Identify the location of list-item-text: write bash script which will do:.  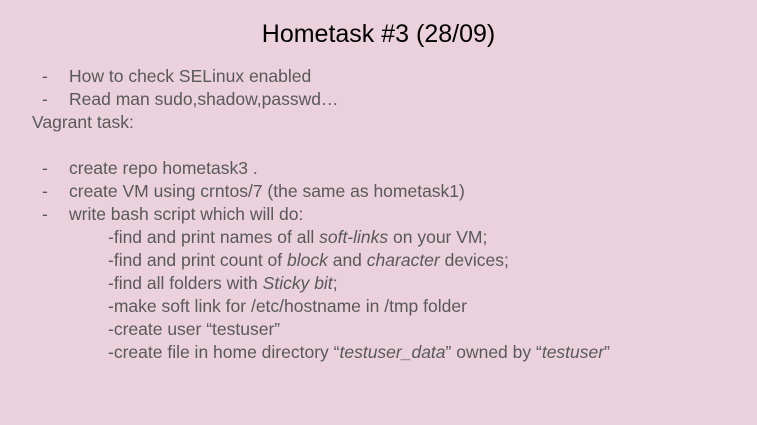
(186, 214).